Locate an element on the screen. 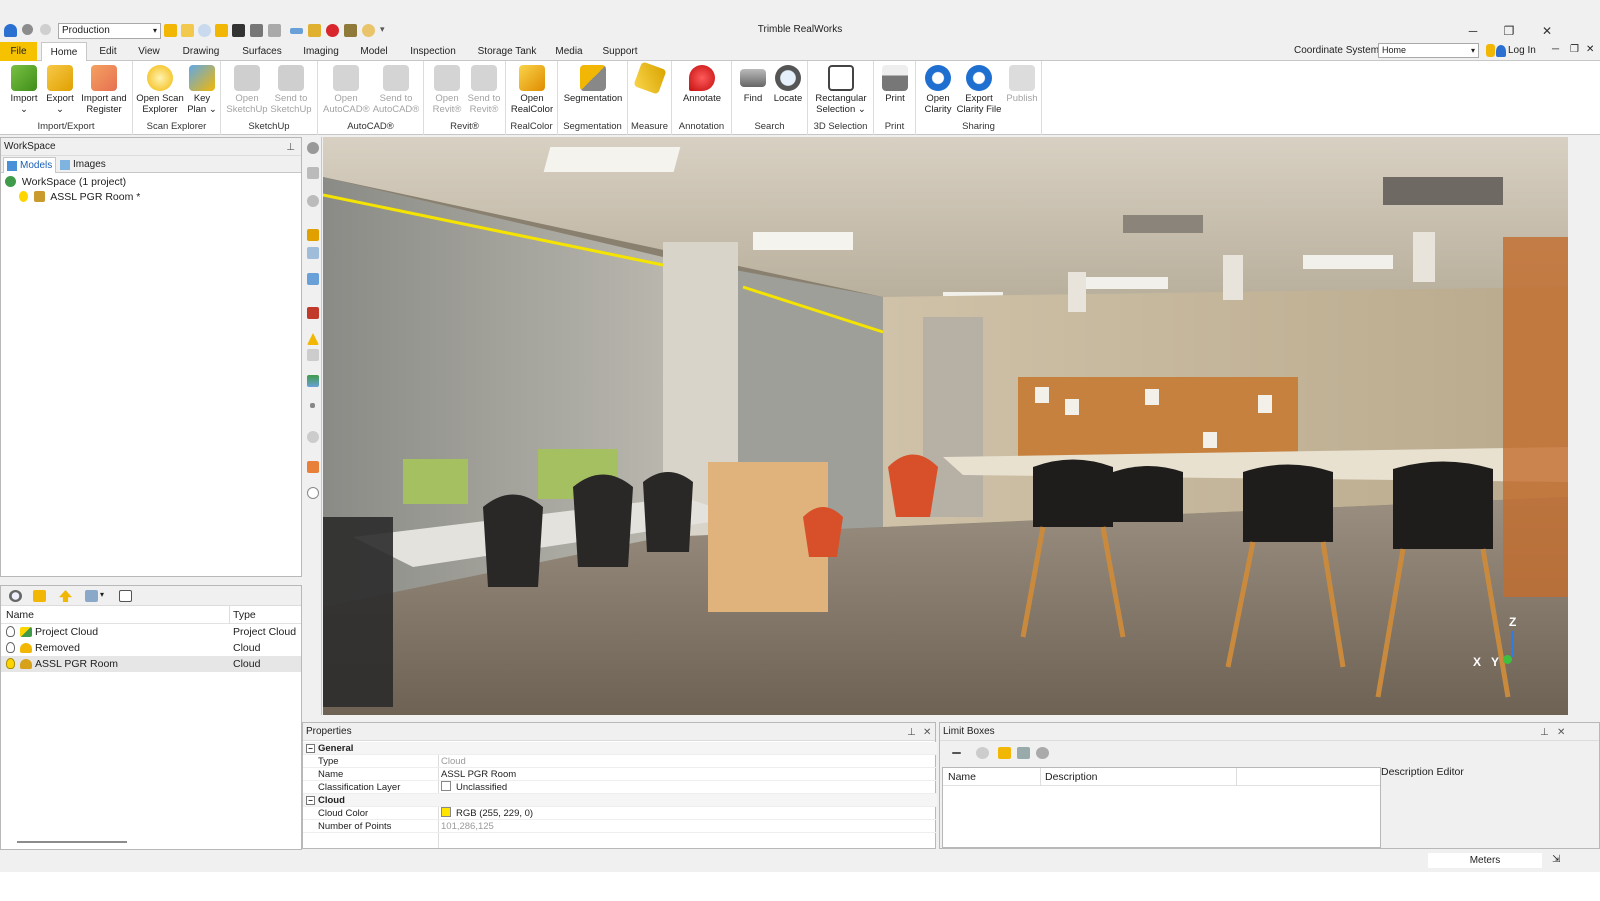  tab-inspection: Inspection is located at coordinates (433, 51).